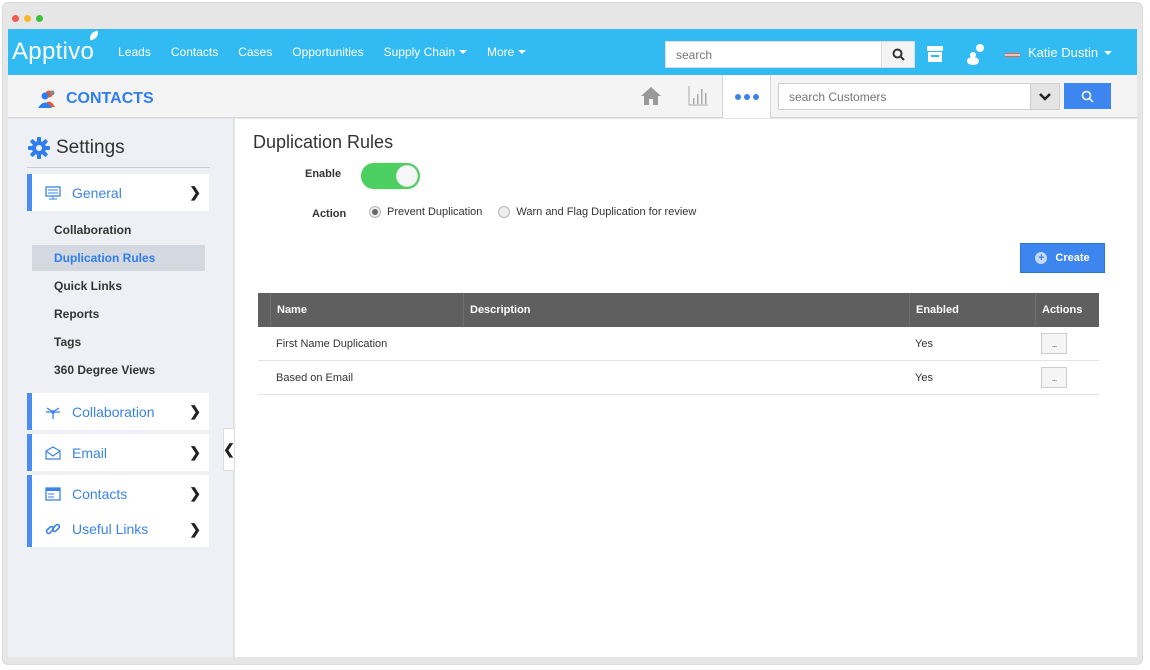  Describe the element at coordinates (435, 212) in the screenshot. I see `radio-label: Prevent Duplication` at that location.